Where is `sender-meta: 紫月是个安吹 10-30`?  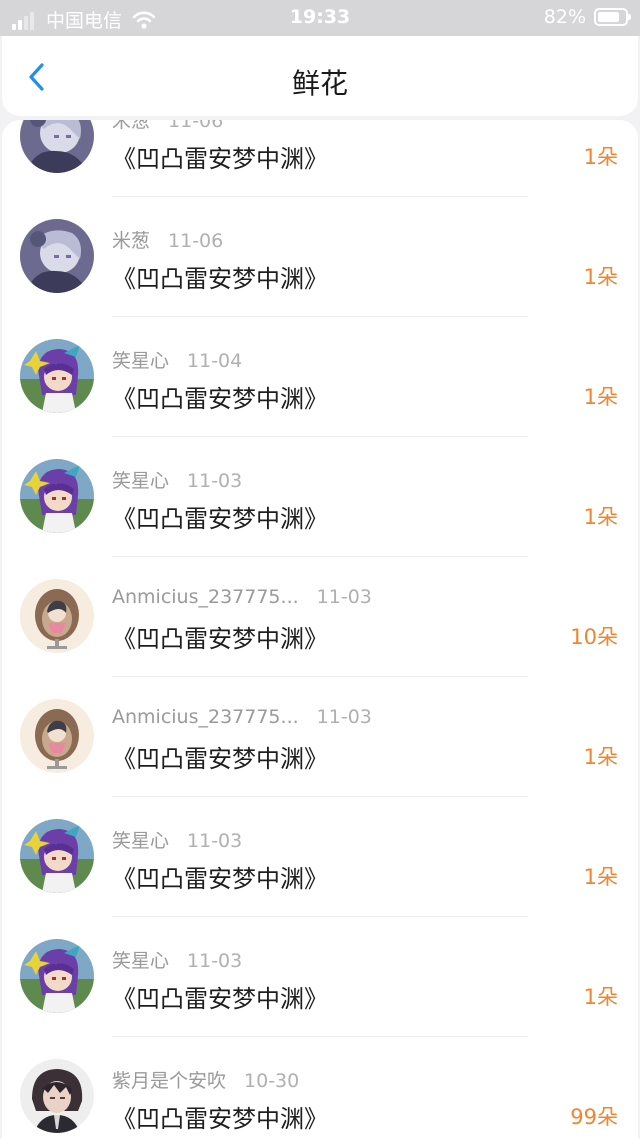 sender-meta: 紫月是个安吹 10-30 is located at coordinates (205, 1079).